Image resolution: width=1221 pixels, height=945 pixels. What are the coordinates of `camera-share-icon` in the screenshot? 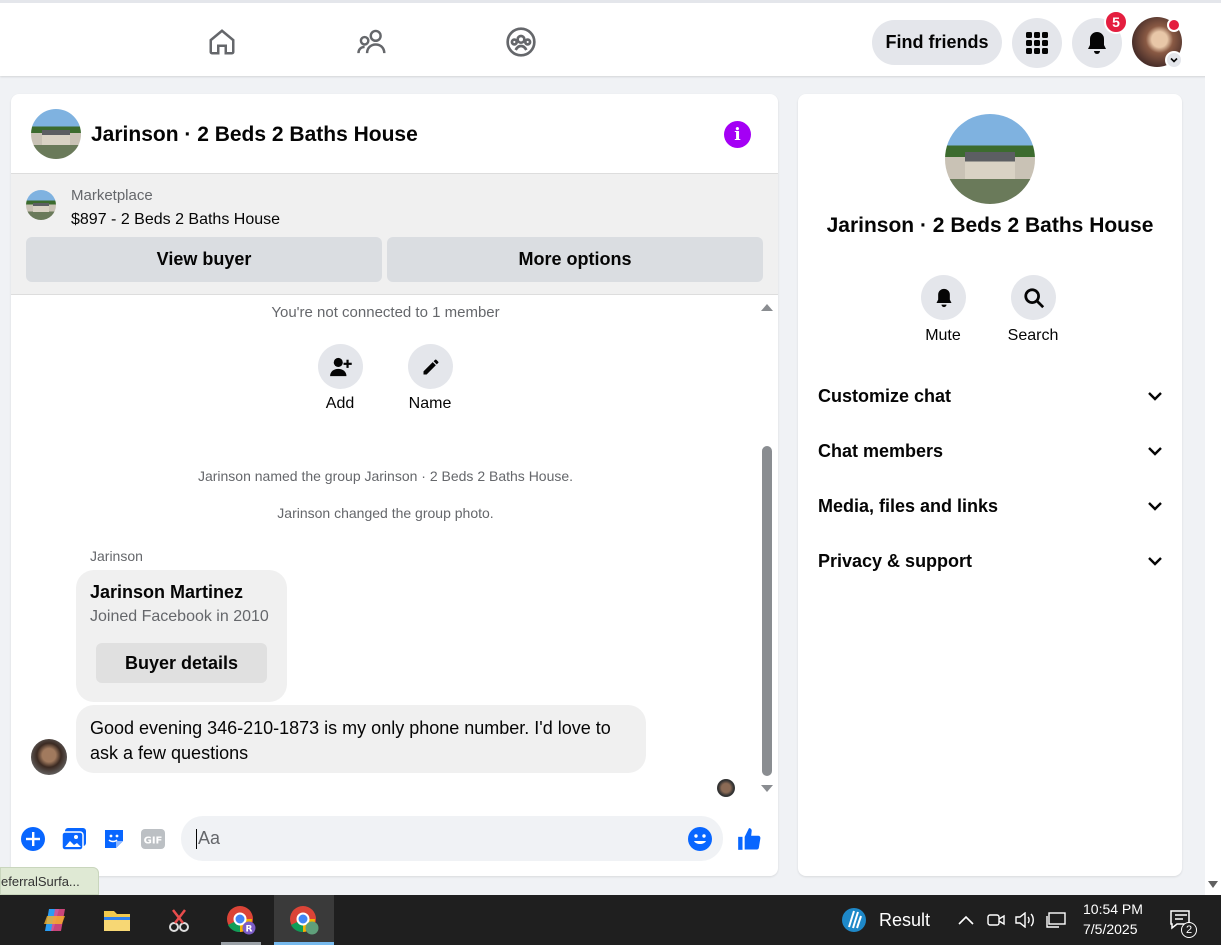 It's located at (996, 920).